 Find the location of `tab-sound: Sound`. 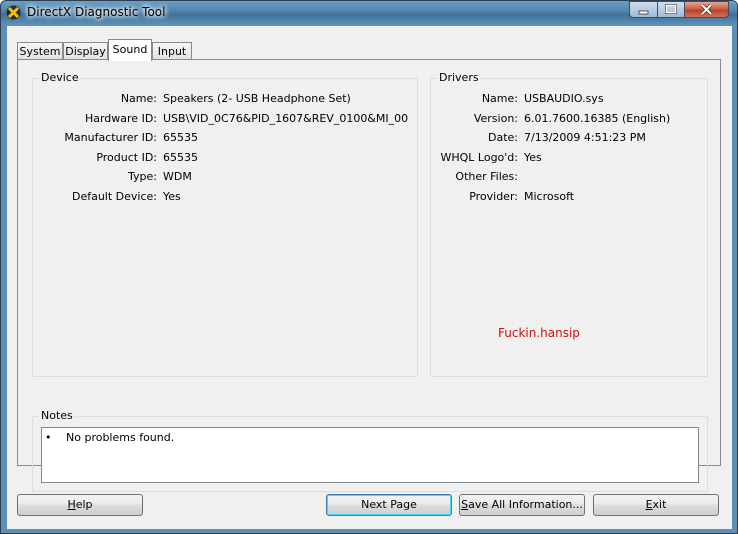

tab-sound: Sound is located at coordinates (130, 50).